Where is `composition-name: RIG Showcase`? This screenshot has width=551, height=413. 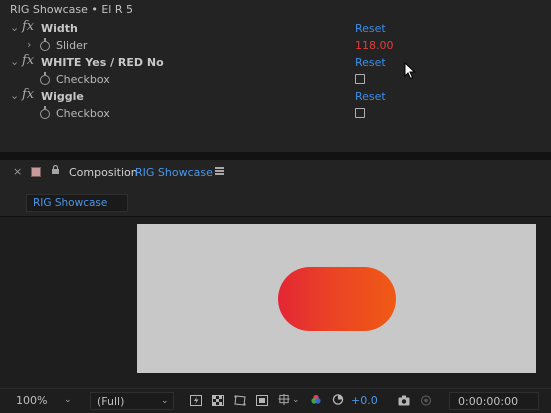
composition-name: RIG Showcase is located at coordinates (174, 172).